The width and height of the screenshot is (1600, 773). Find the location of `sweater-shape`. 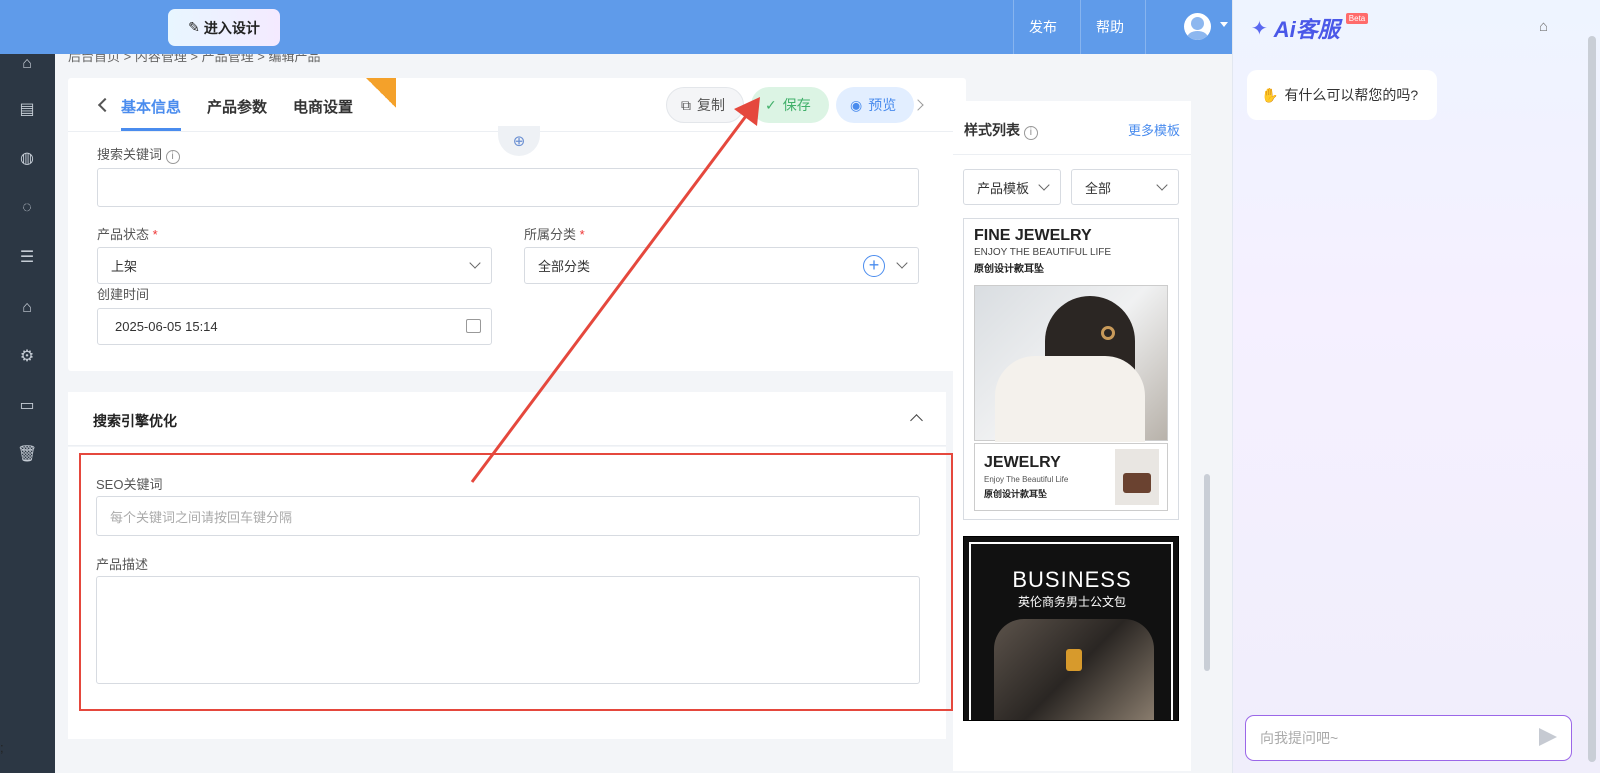

sweater-shape is located at coordinates (1070, 399).